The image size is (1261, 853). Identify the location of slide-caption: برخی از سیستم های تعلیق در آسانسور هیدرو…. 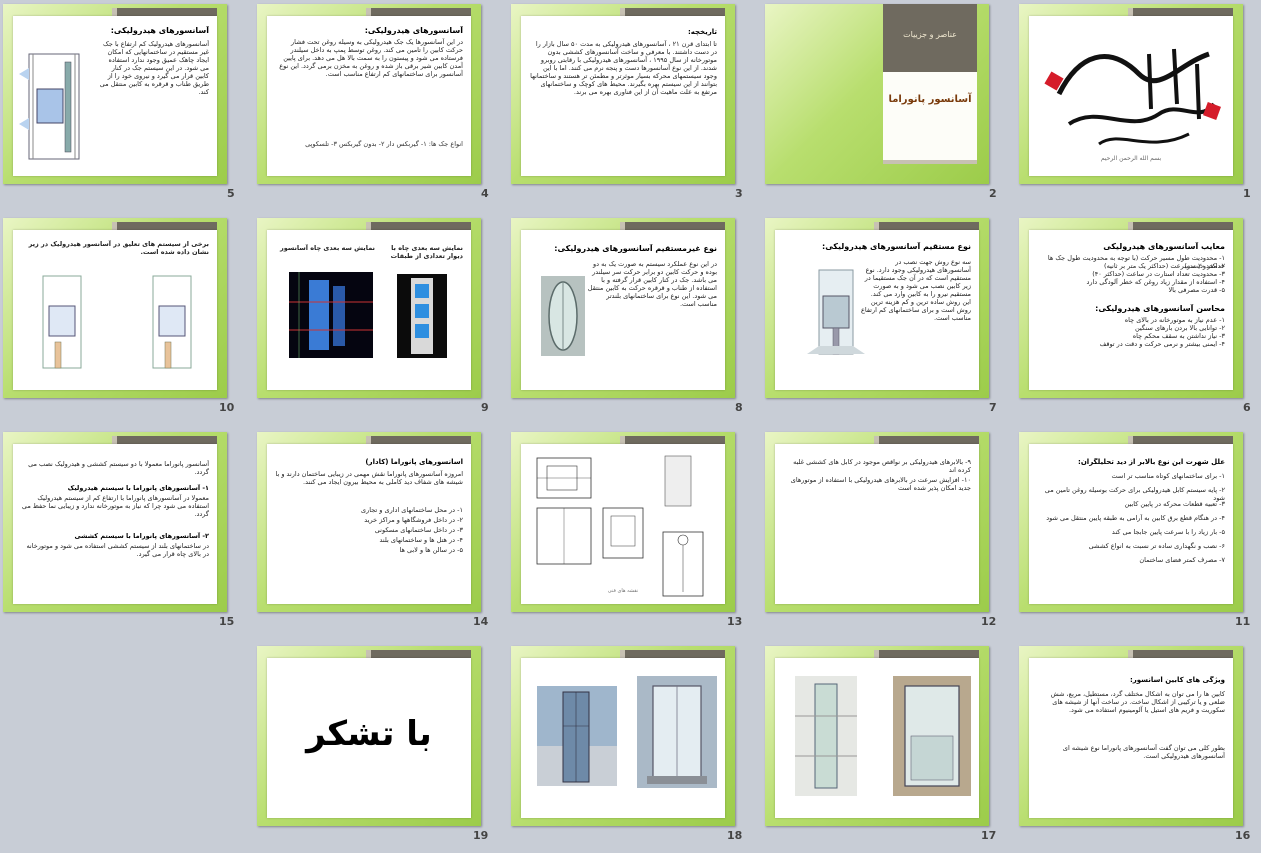
(118, 248).